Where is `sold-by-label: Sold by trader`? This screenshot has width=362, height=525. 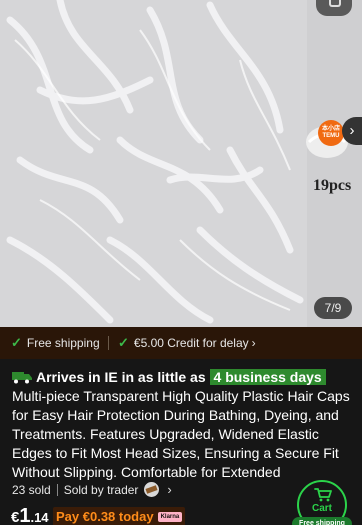 sold-by-label: Sold by trader is located at coordinates (101, 490).